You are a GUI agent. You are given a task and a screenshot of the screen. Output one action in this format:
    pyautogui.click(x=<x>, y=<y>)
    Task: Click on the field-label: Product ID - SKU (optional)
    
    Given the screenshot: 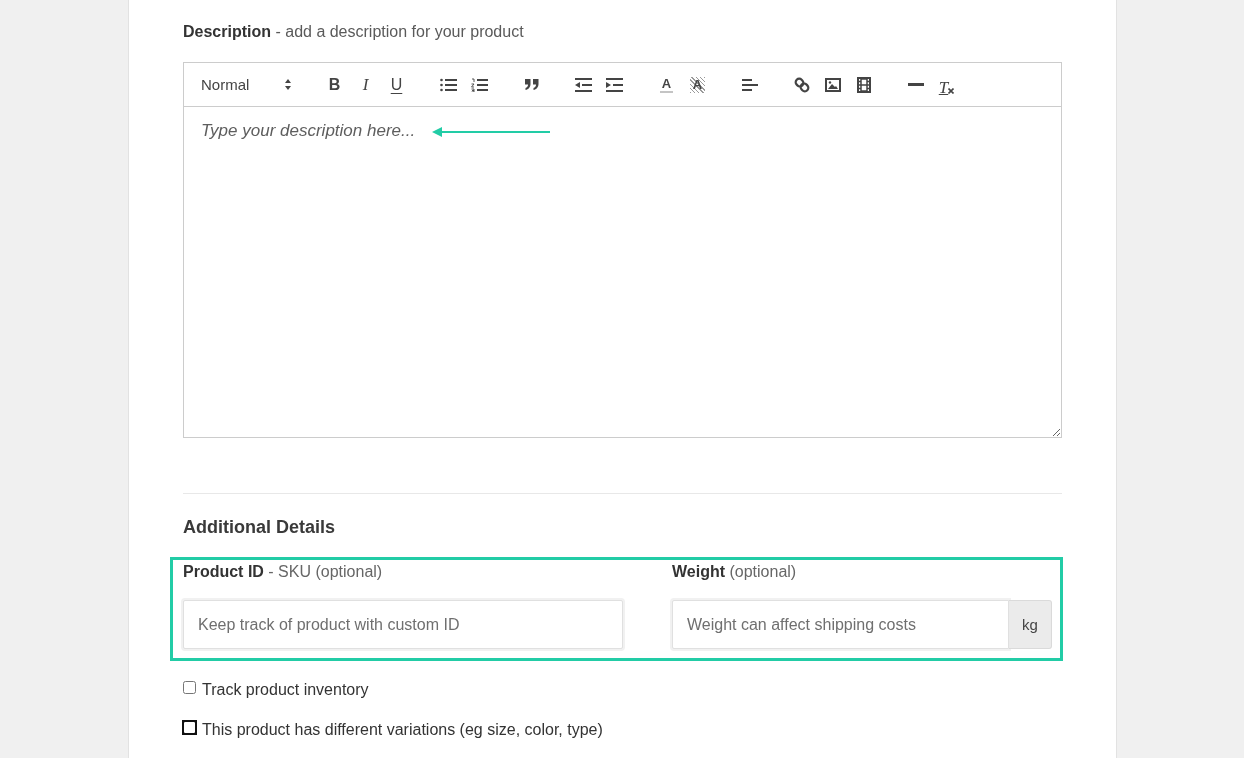 What is the action you would take?
    pyautogui.click(x=283, y=572)
    